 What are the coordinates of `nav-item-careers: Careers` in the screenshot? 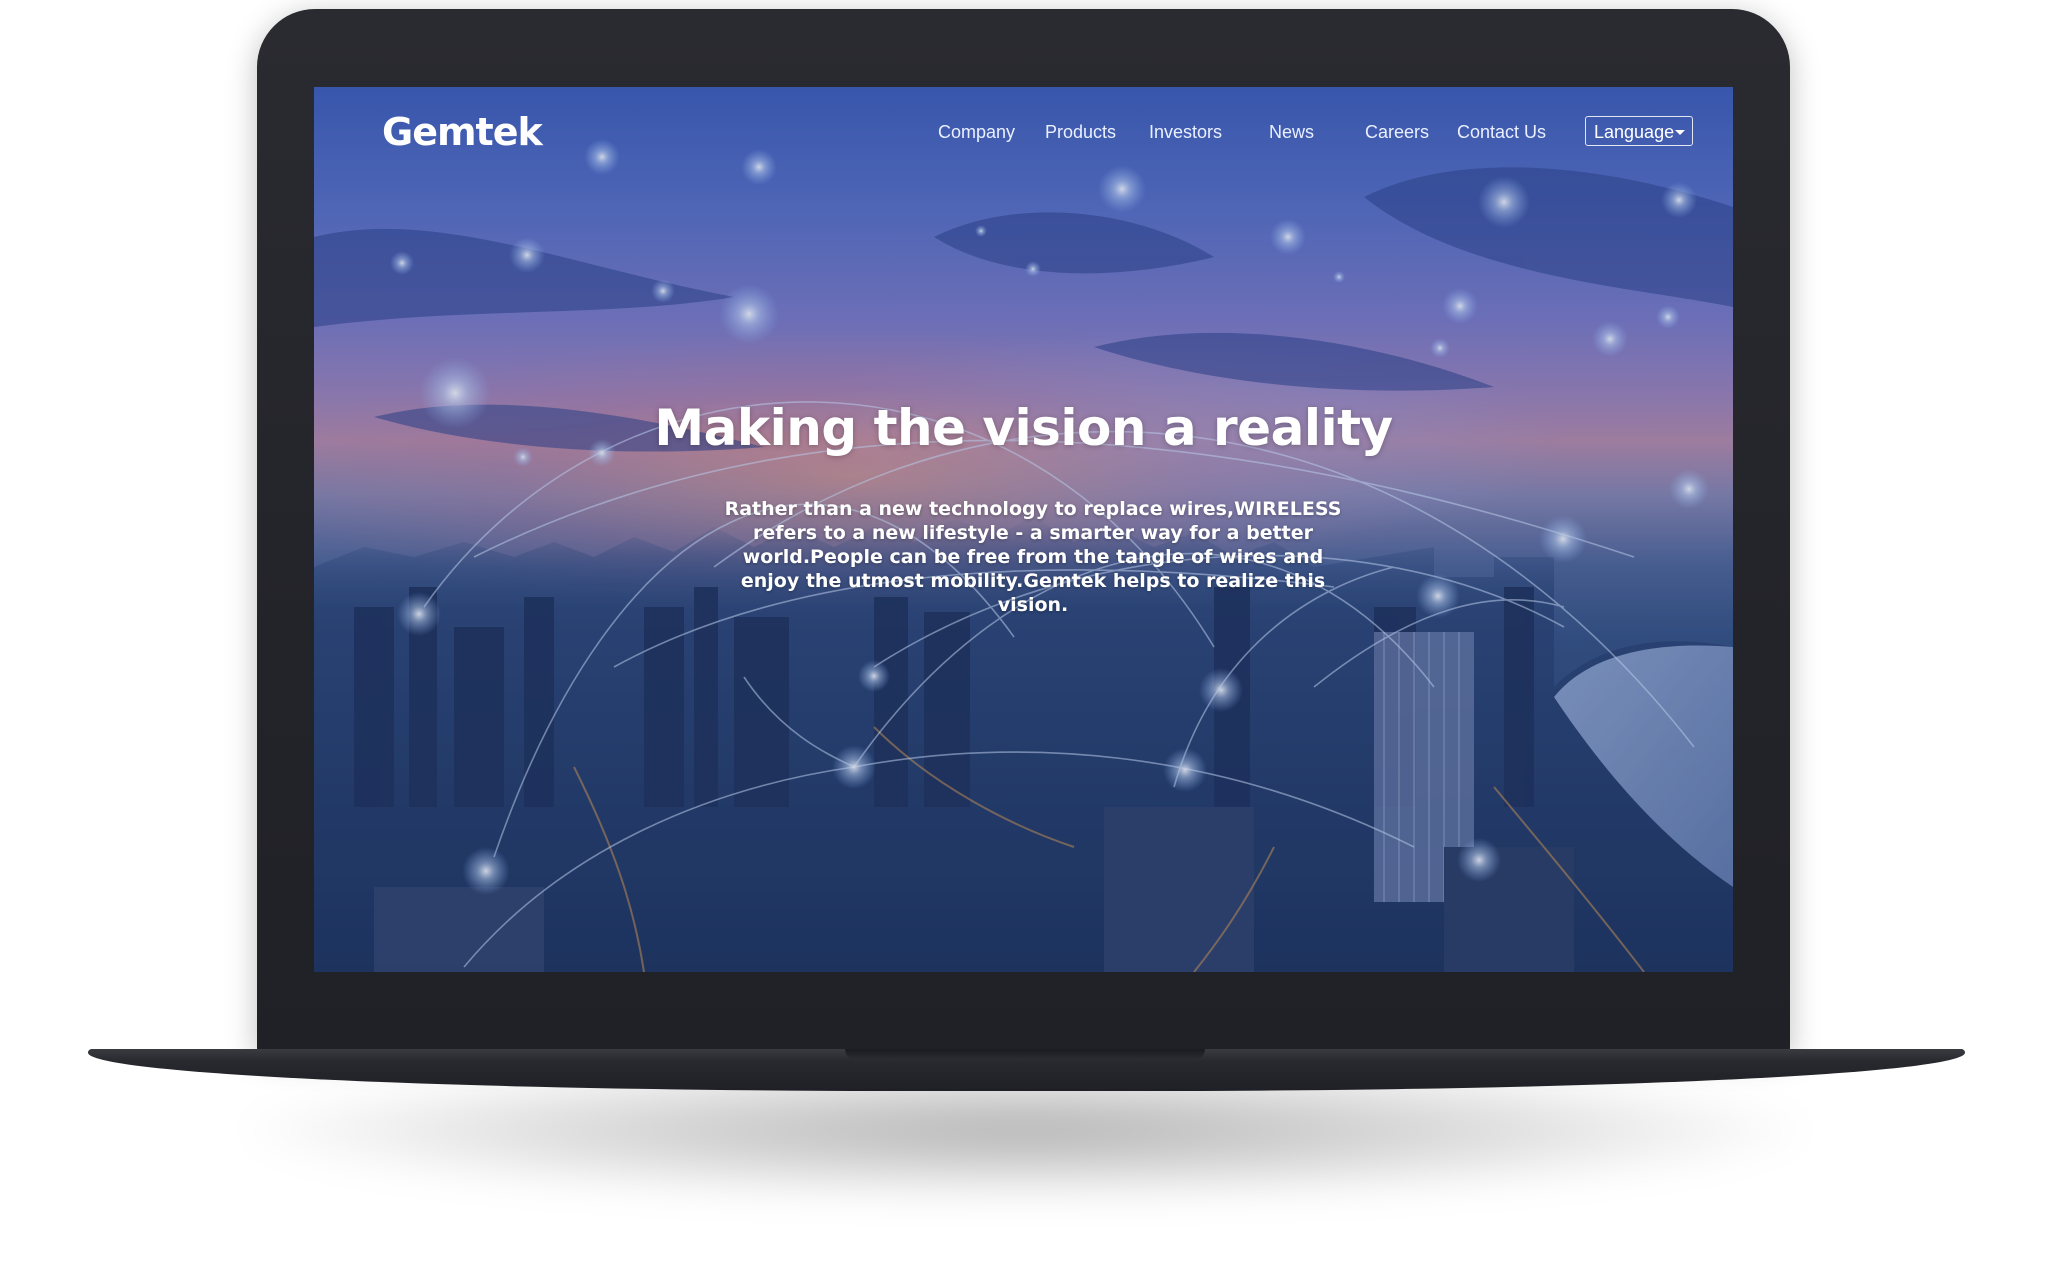 It's located at (1397, 132).